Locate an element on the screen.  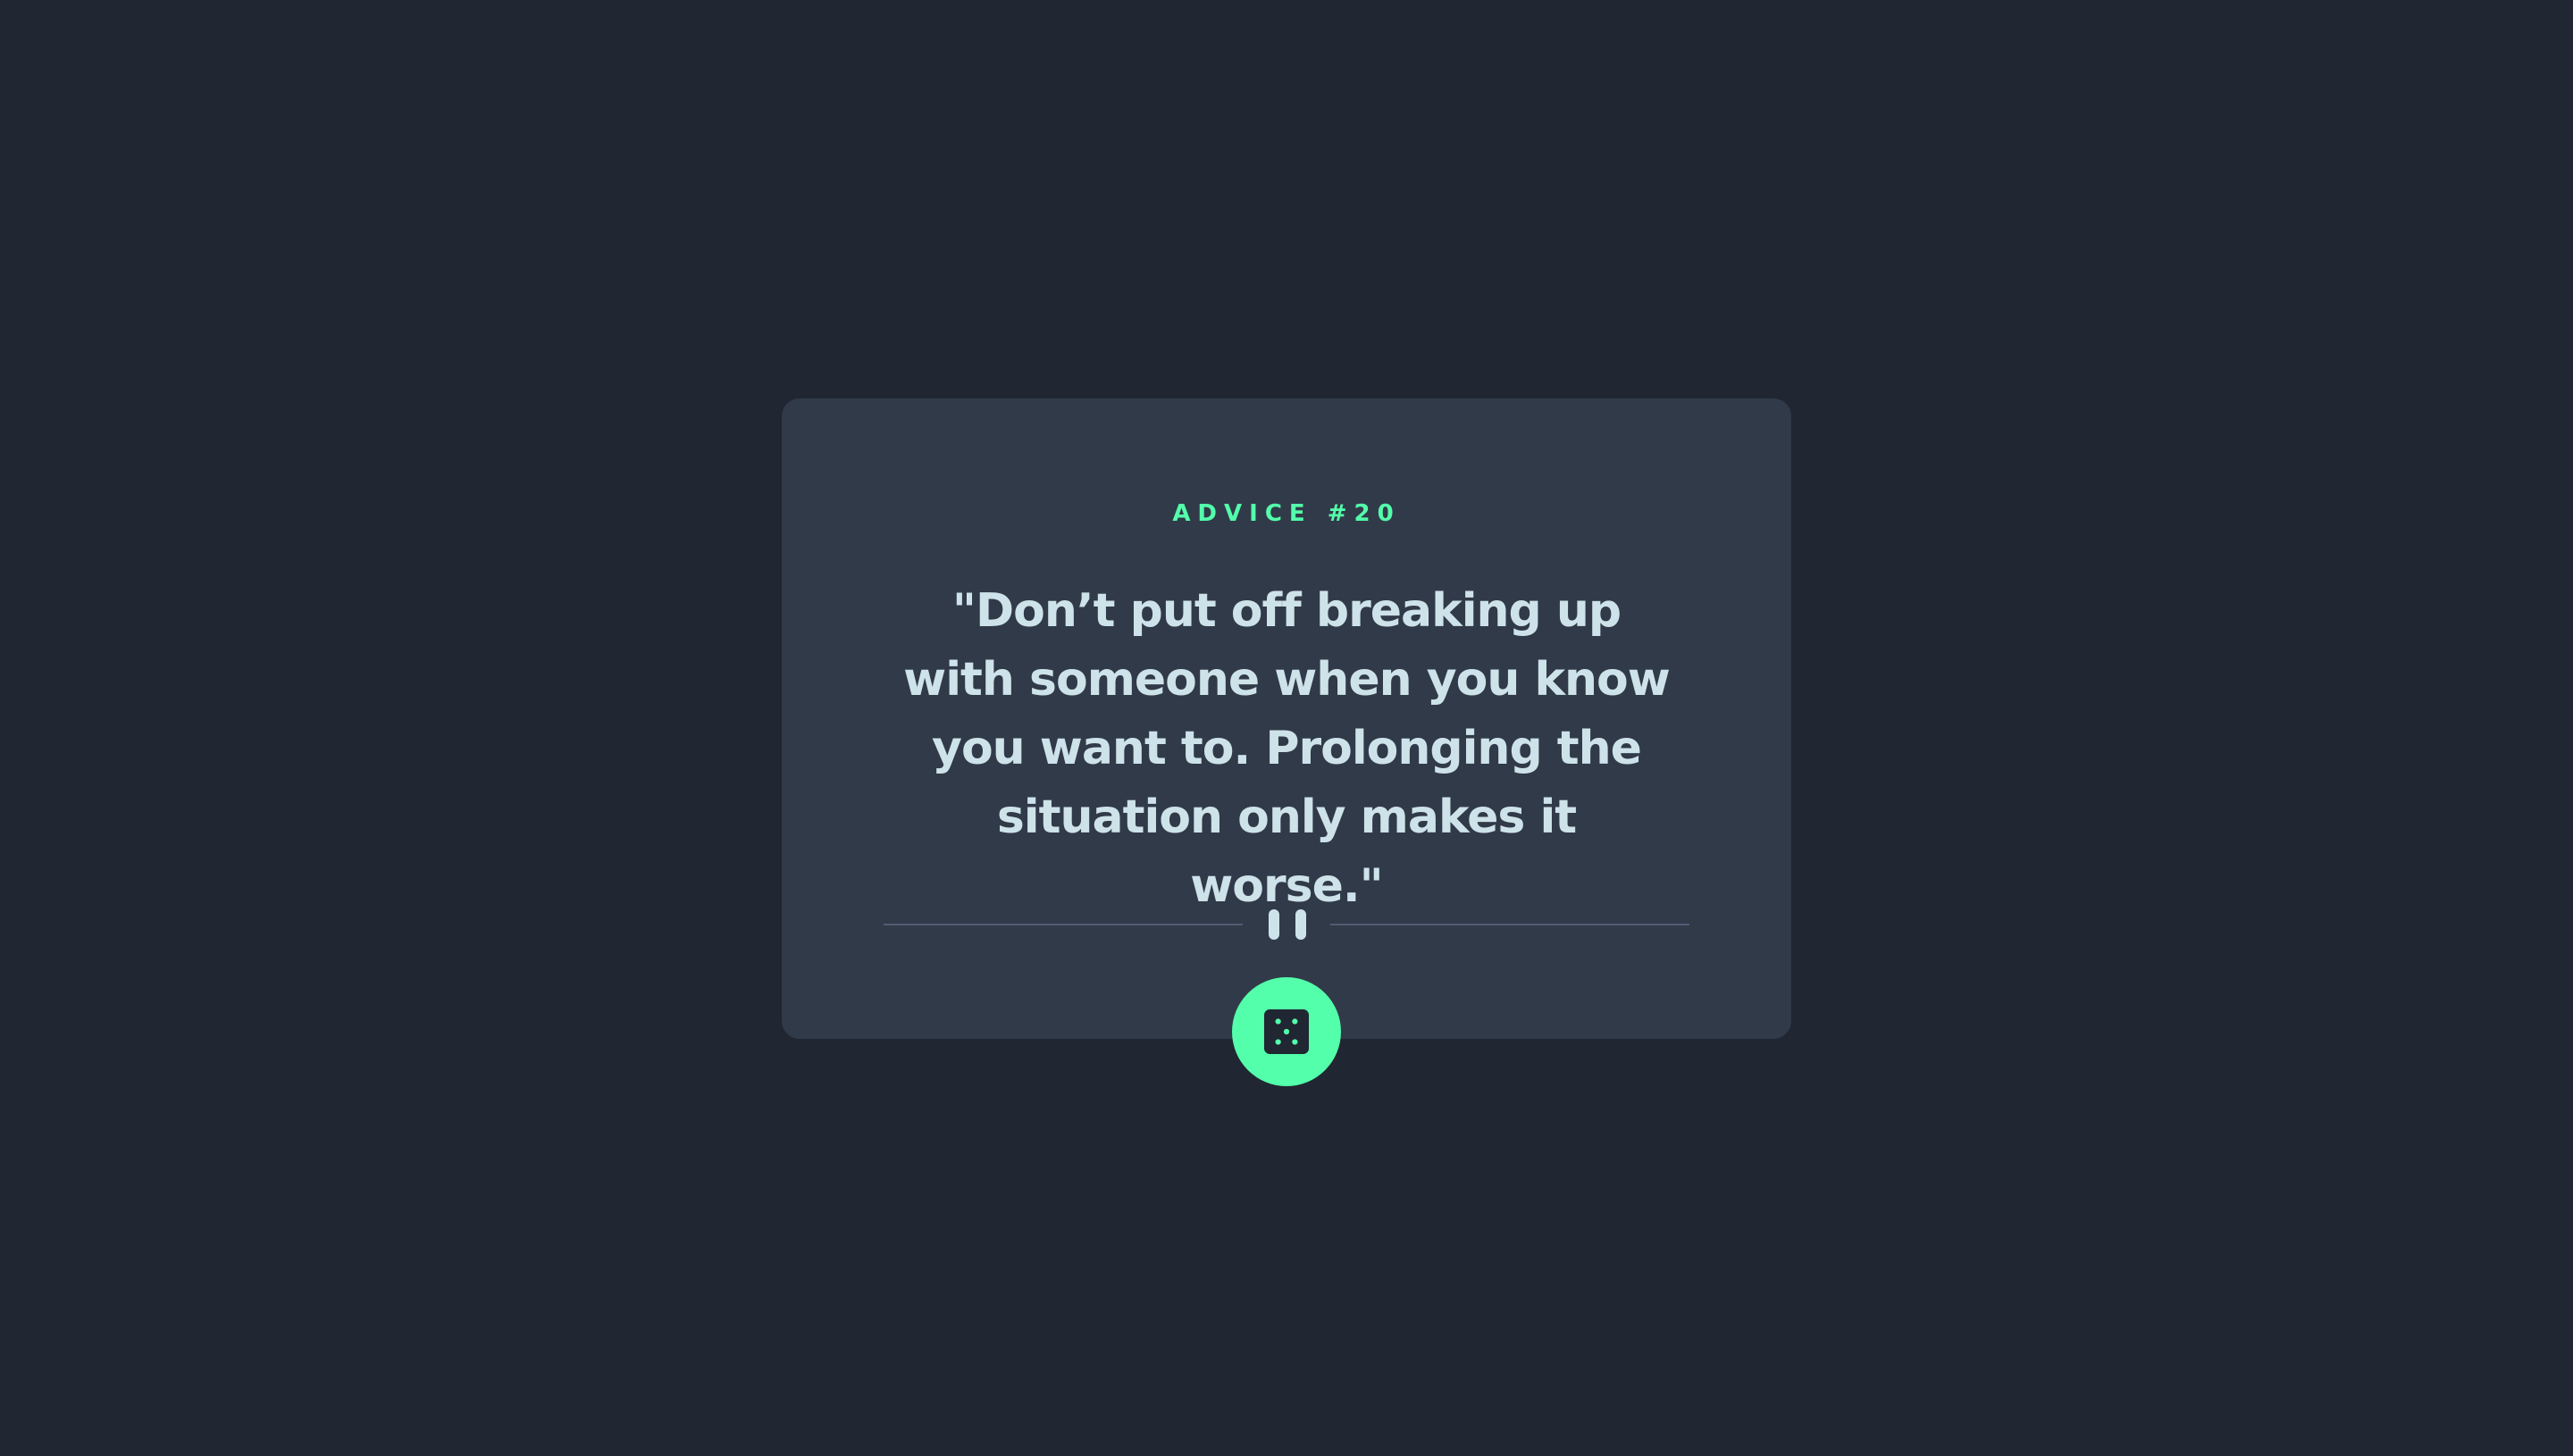
dice-icon is located at coordinates (1286, 1031).